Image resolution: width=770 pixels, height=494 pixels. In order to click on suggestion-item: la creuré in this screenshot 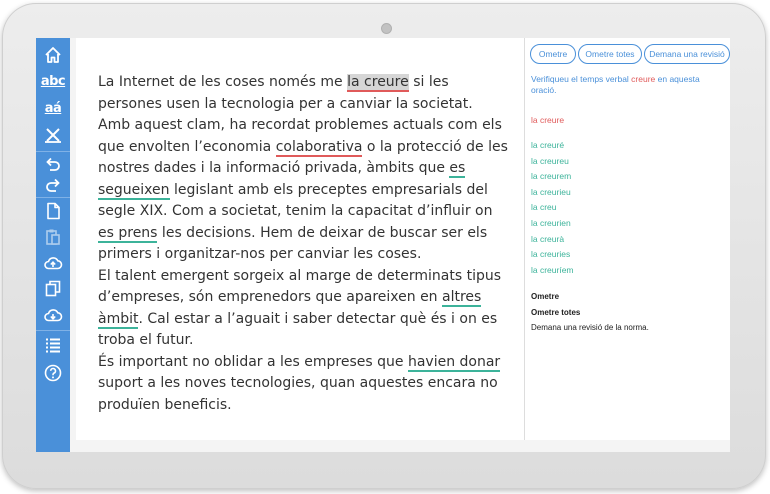, I will do `click(552, 146)`.